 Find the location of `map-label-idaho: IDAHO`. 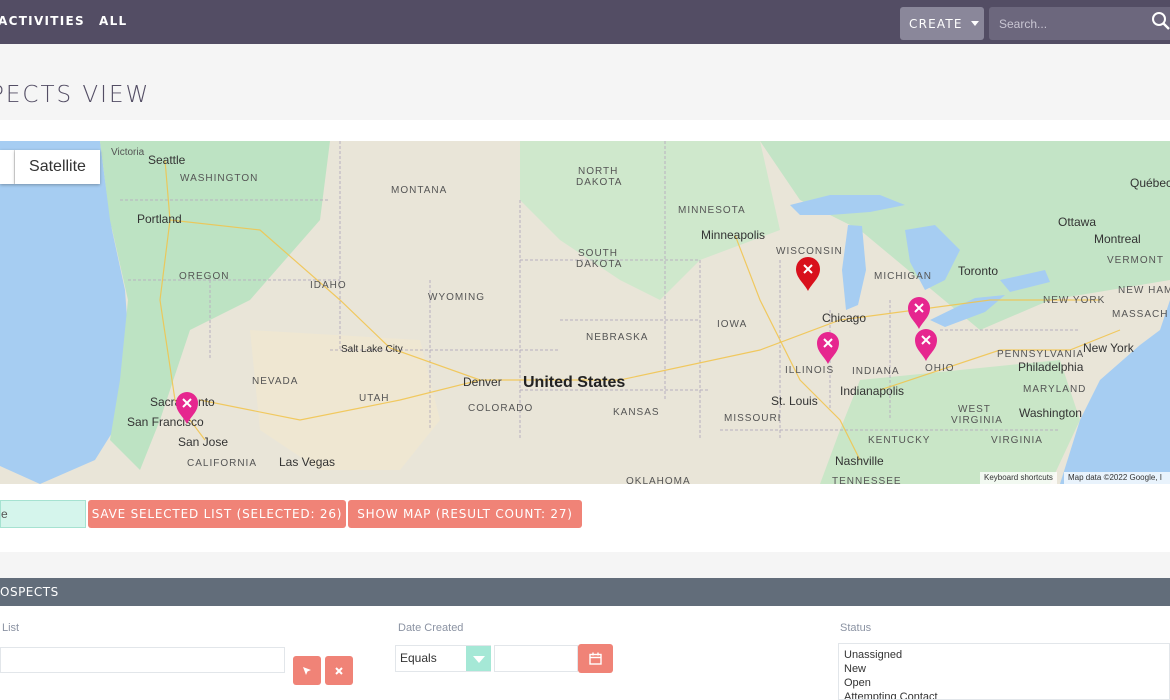

map-label-idaho: IDAHO is located at coordinates (328, 285).